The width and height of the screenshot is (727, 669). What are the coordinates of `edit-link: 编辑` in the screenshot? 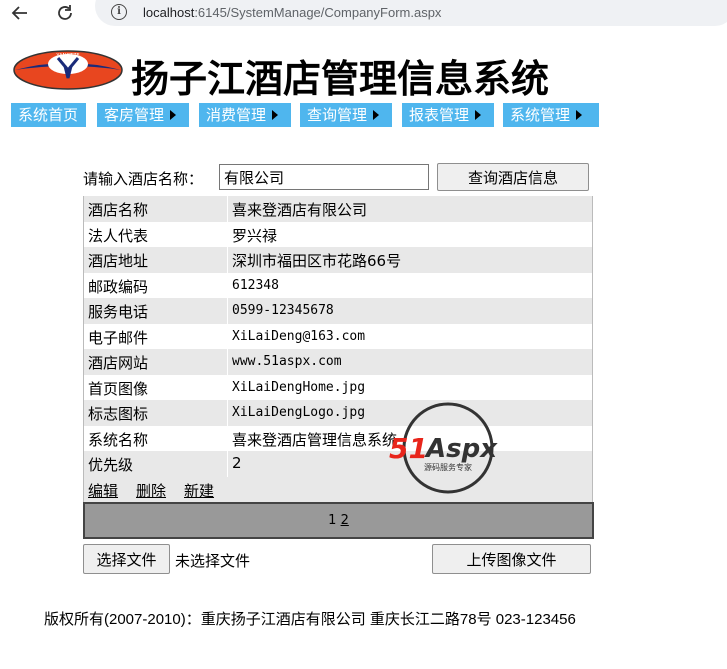 It's located at (103, 490).